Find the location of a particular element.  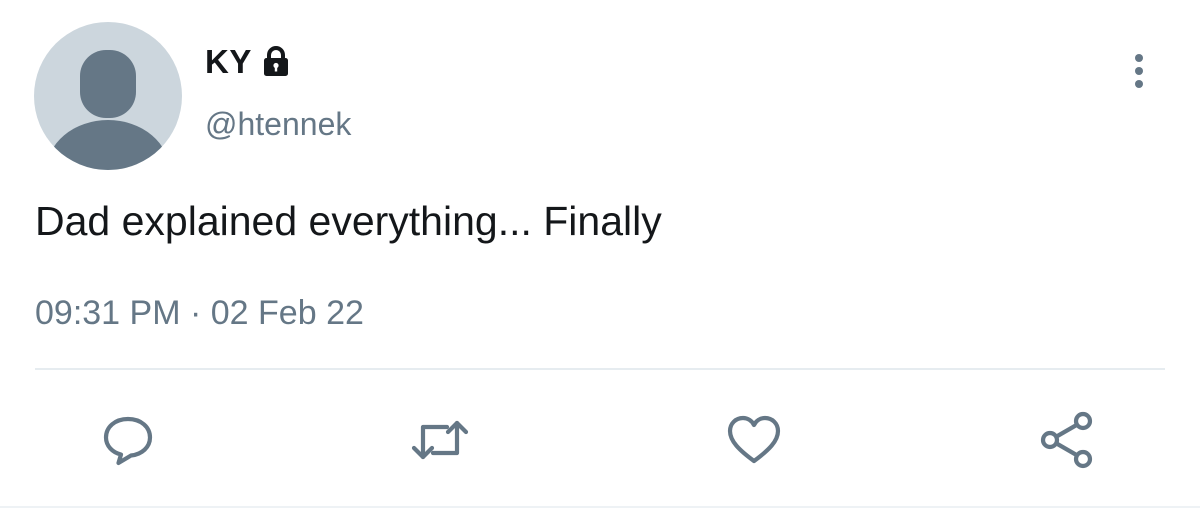

retweet-button is located at coordinates (440, 440).